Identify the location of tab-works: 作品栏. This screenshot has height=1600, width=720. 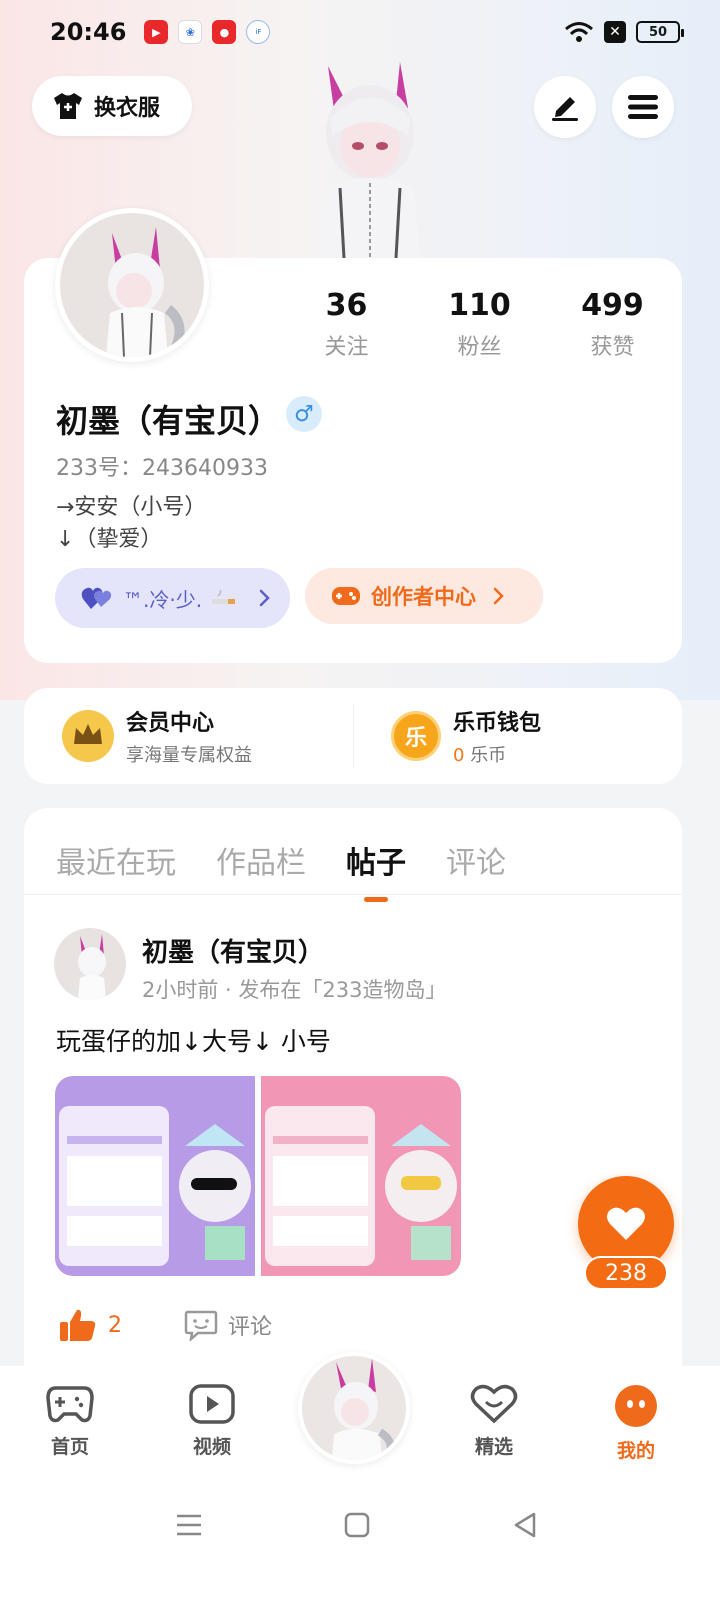
(261, 860).